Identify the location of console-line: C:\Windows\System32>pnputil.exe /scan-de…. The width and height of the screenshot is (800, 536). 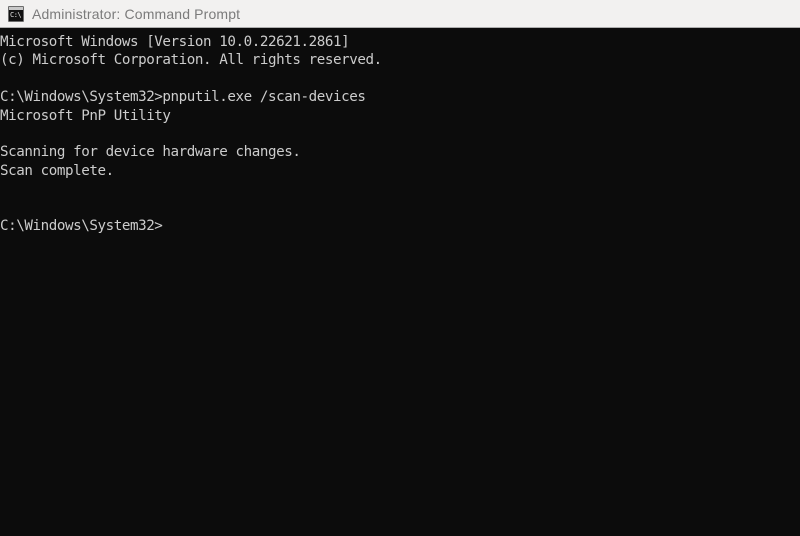
(183, 97).